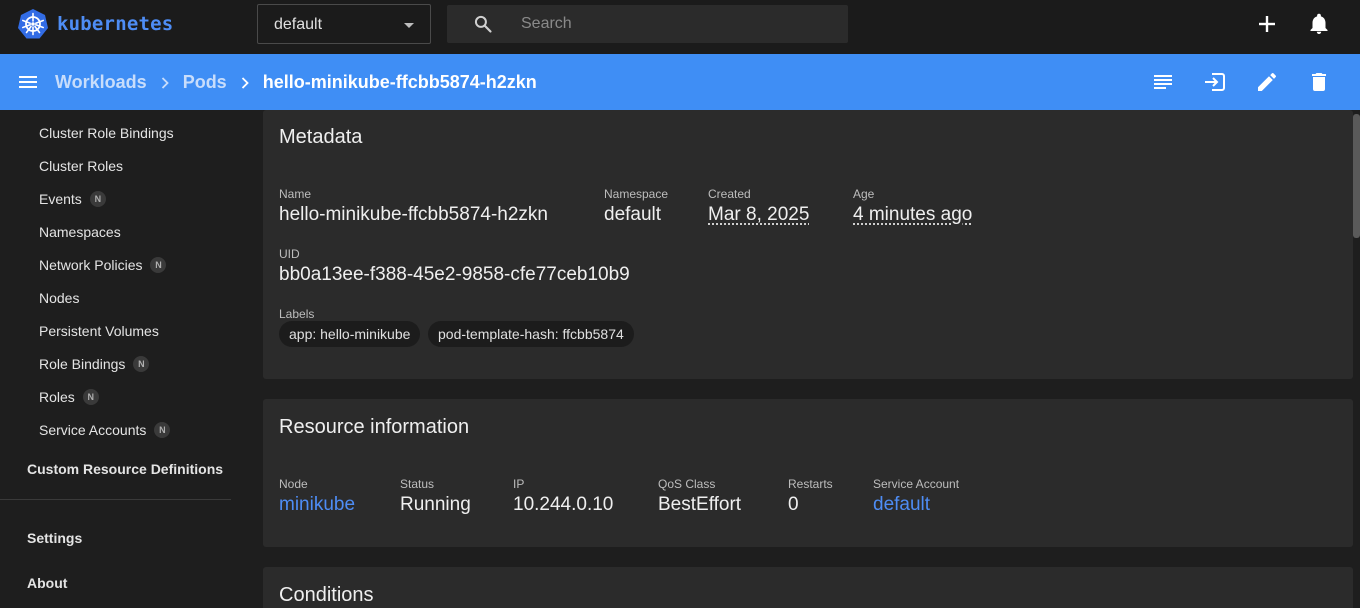  I want to click on search-box, so click(647, 24).